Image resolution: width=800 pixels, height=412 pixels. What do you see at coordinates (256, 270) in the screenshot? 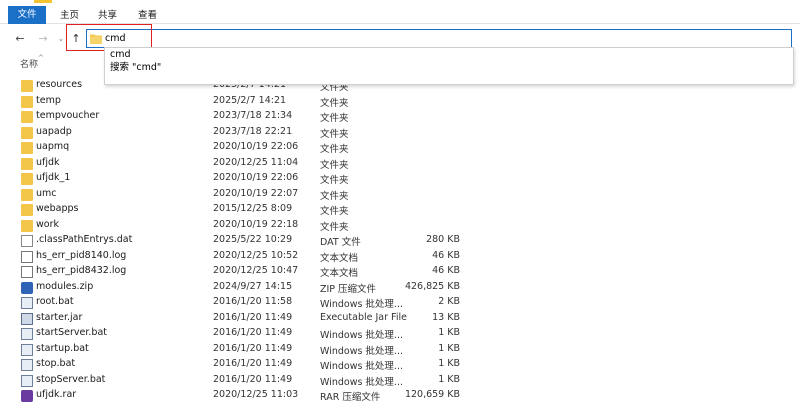
I see `file-date-modified: 2020/12/25 10:47` at bounding box center [256, 270].